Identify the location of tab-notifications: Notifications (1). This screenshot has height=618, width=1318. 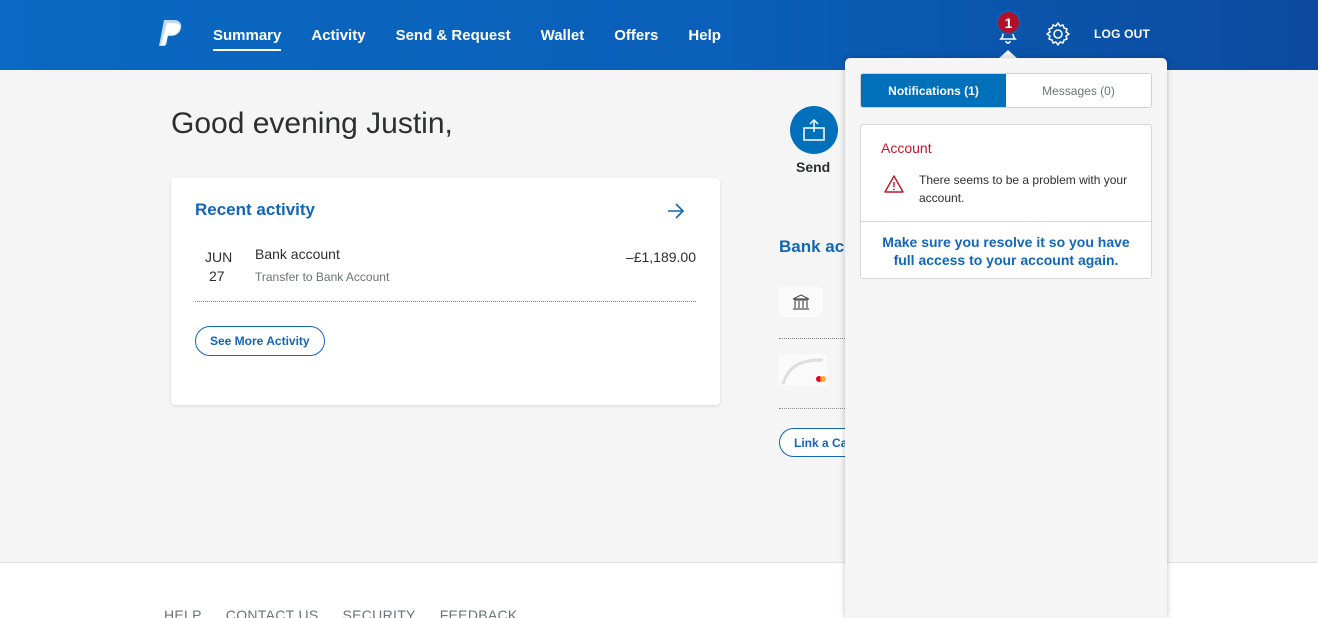
(933, 90).